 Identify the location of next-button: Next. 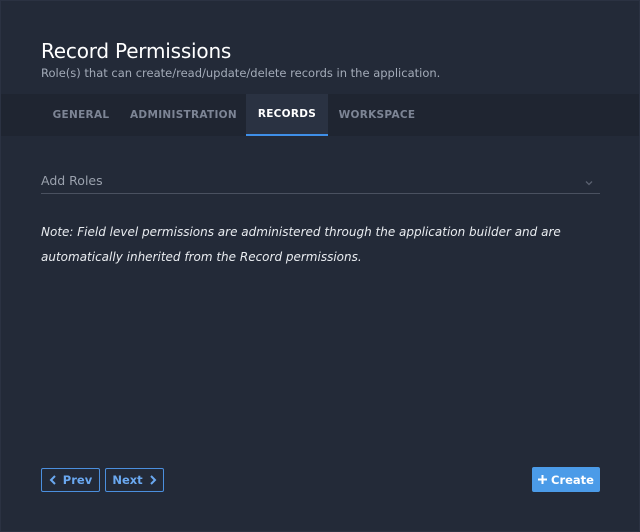
(134, 480).